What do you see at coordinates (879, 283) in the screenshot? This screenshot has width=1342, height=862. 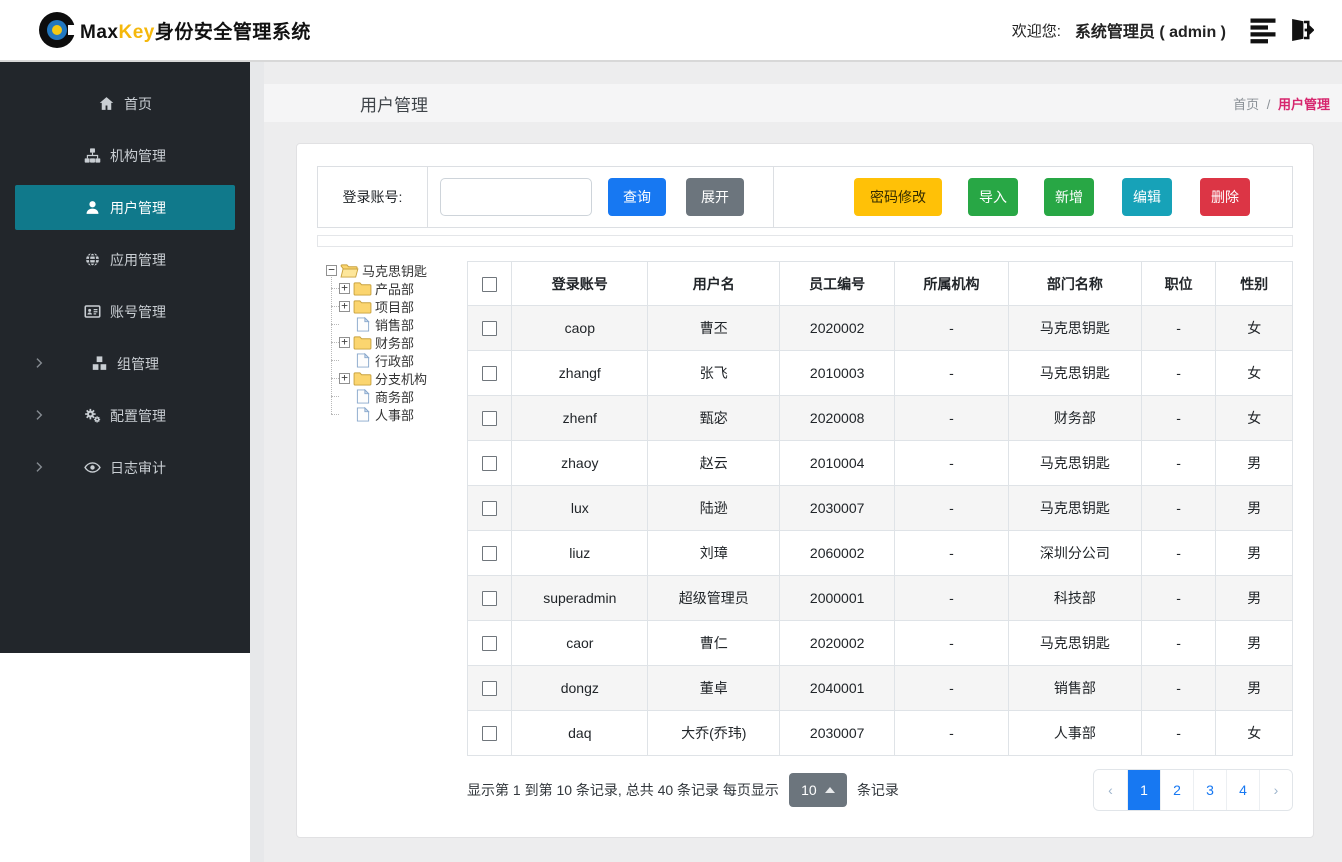 I see `table-header-row: 登录账号 用户名 员工编号 所属机构 部门名称 职位 性别` at bounding box center [879, 283].